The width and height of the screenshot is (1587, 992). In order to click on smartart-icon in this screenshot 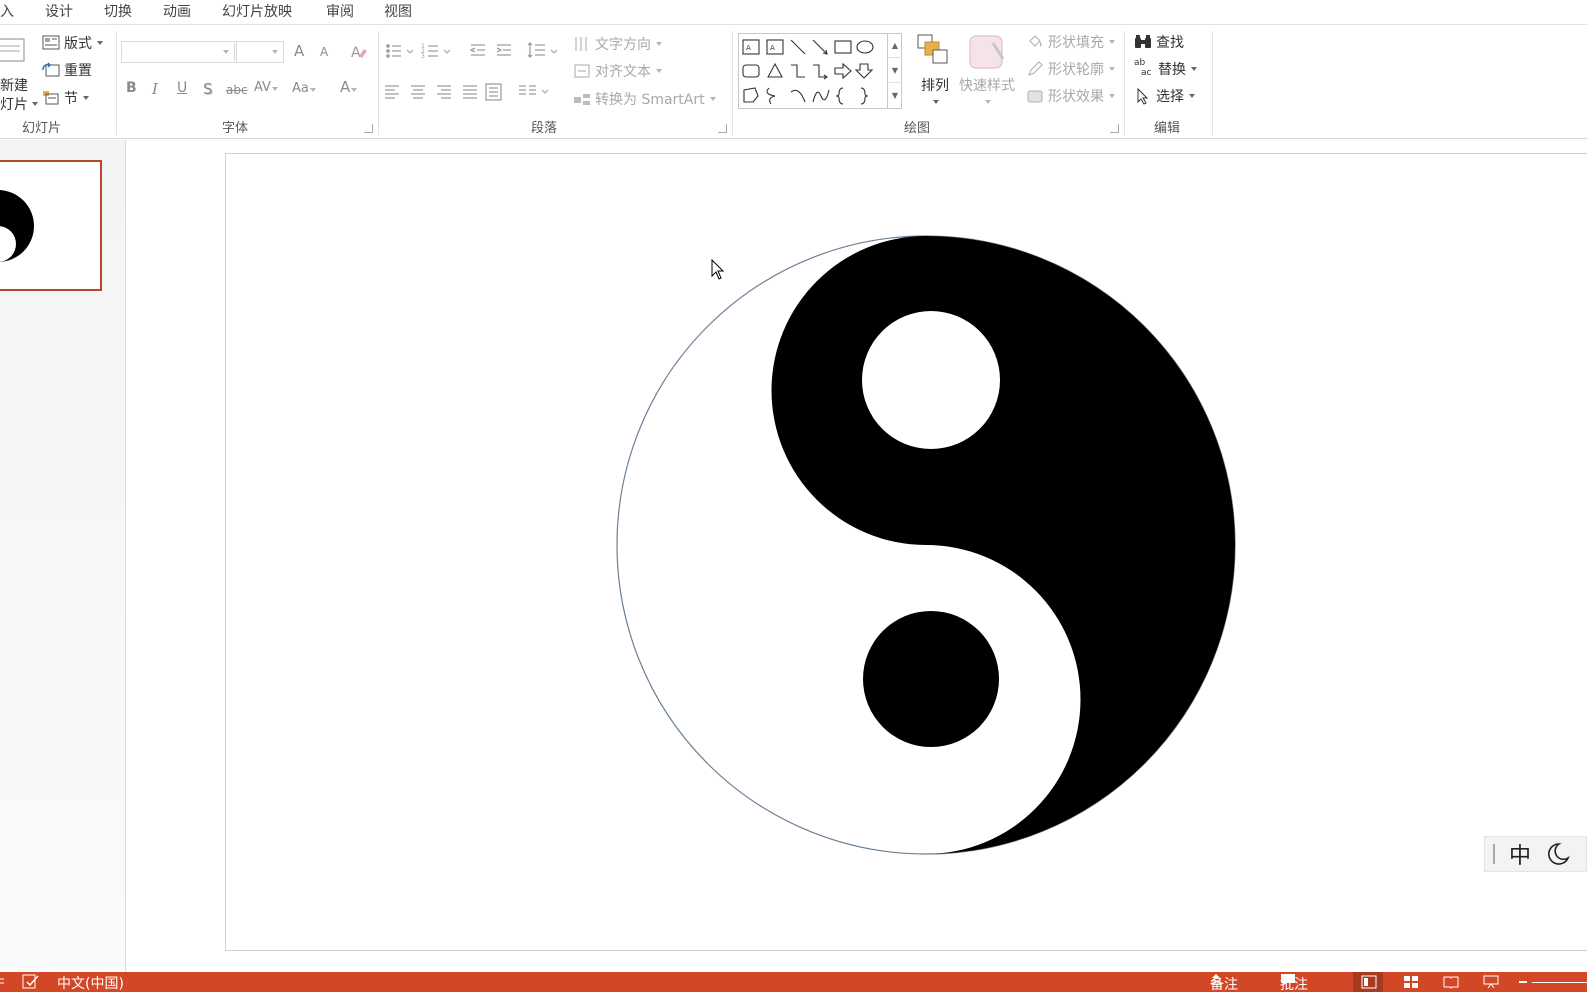, I will do `click(582, 99)`.